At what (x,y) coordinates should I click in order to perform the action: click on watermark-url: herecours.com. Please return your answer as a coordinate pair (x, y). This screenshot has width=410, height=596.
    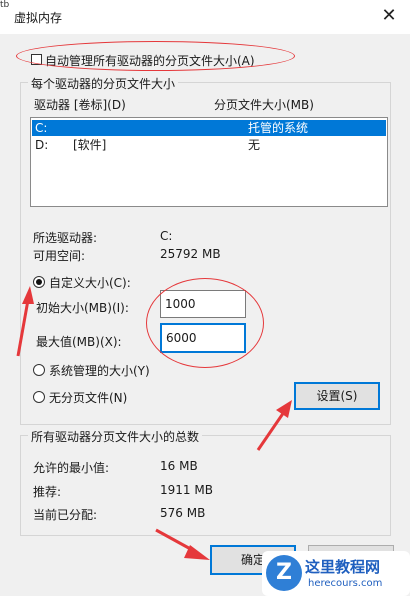
    Looking at the image, I should click on (345, 583).